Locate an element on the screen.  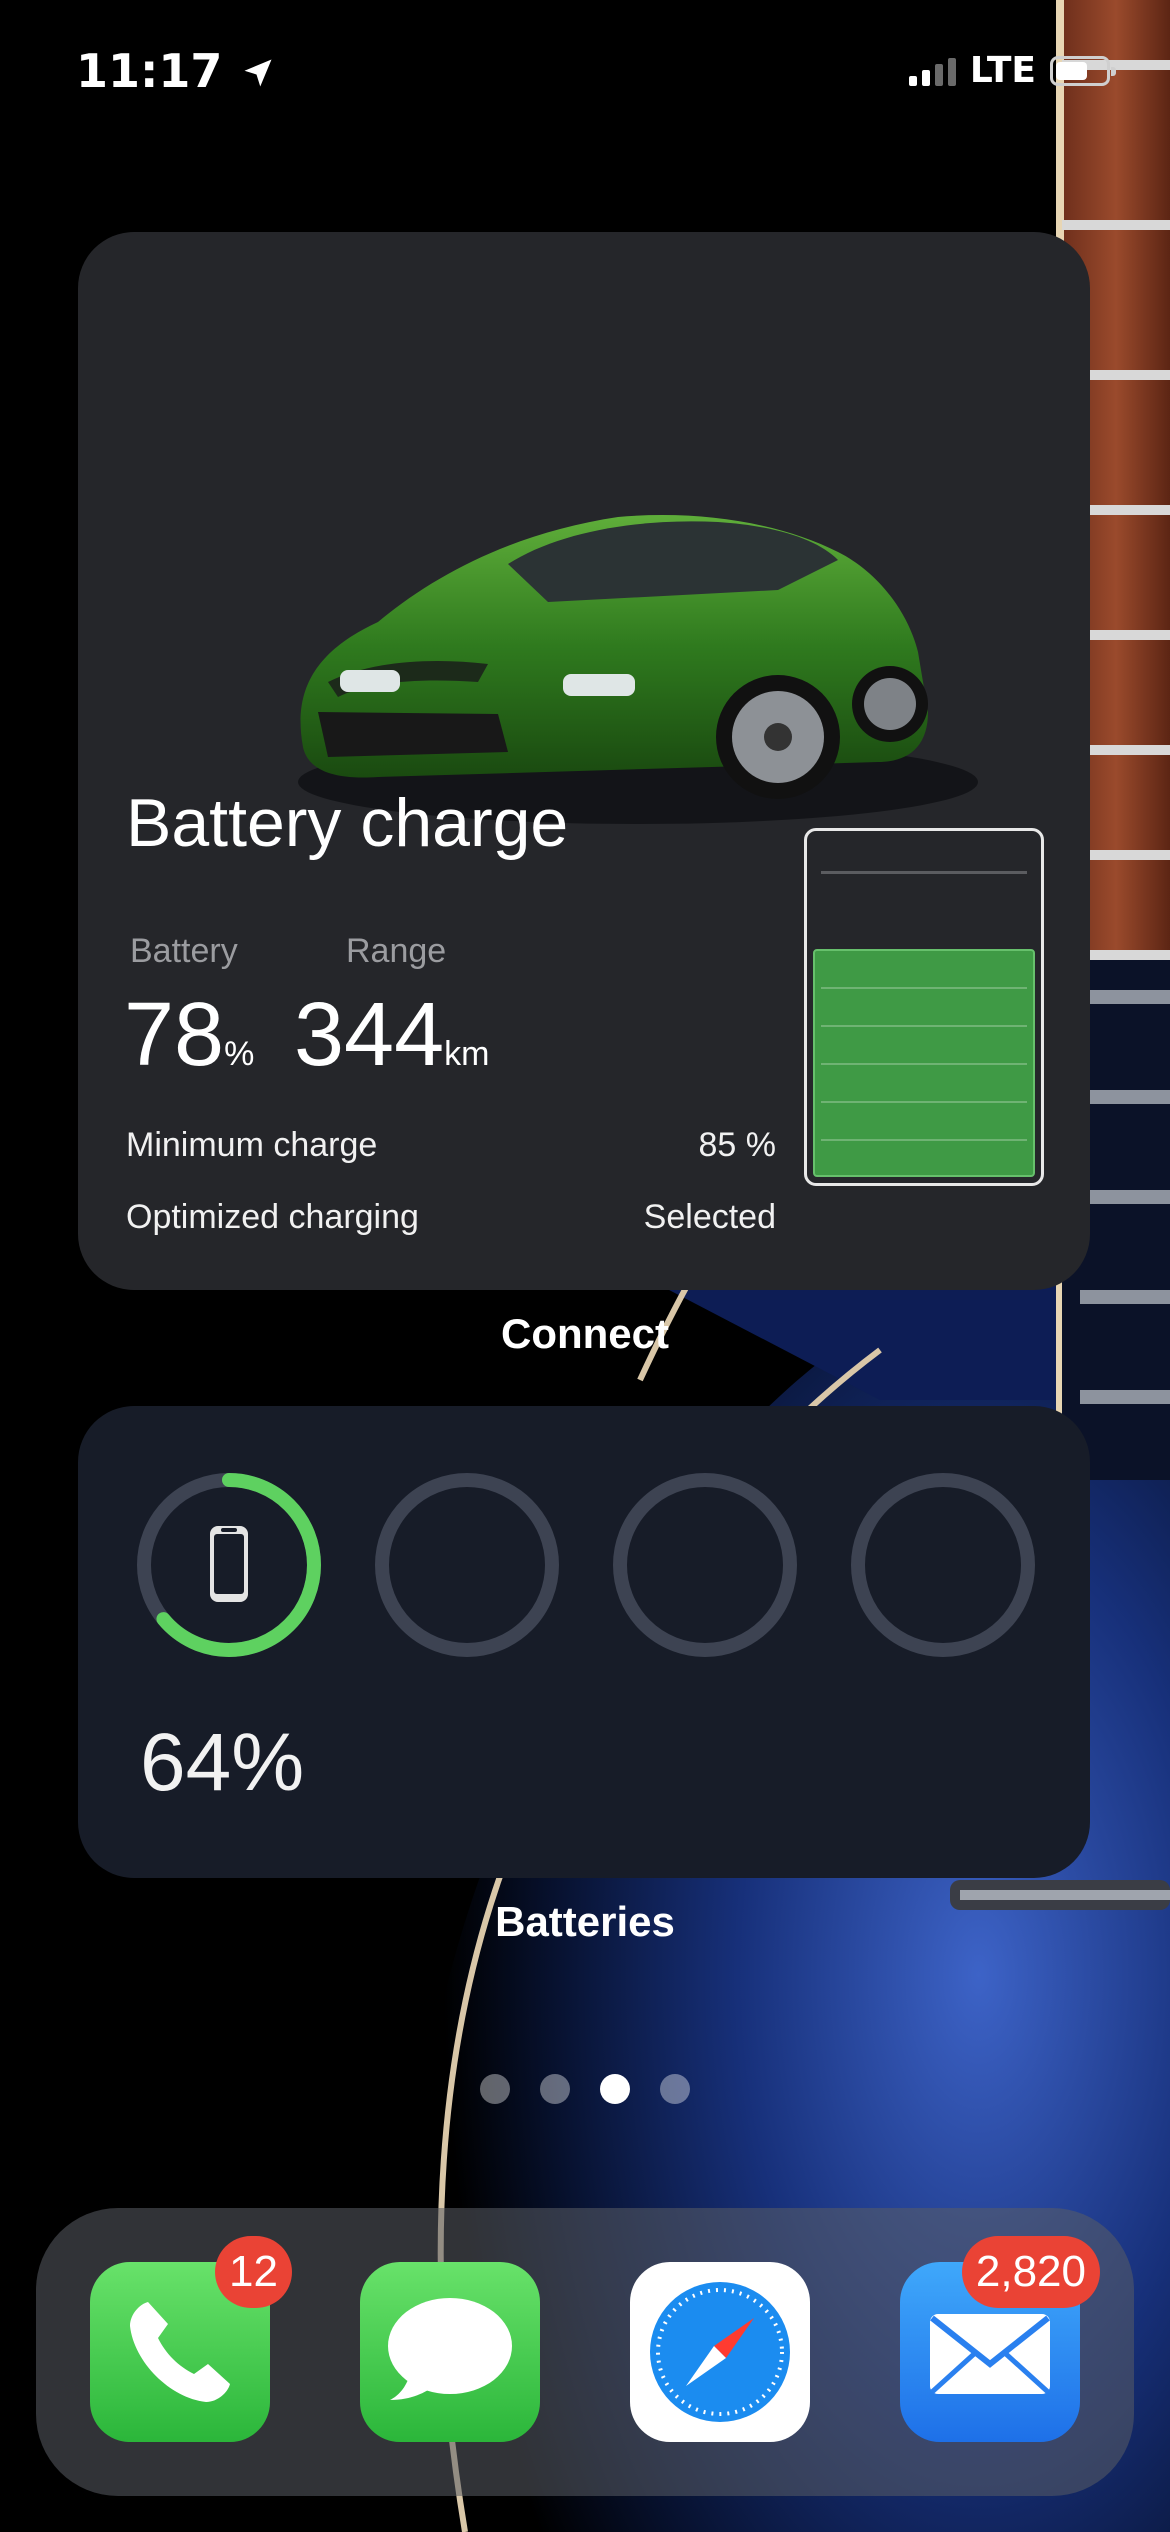
range-value: 344km is located at coordinates (392, 1035).